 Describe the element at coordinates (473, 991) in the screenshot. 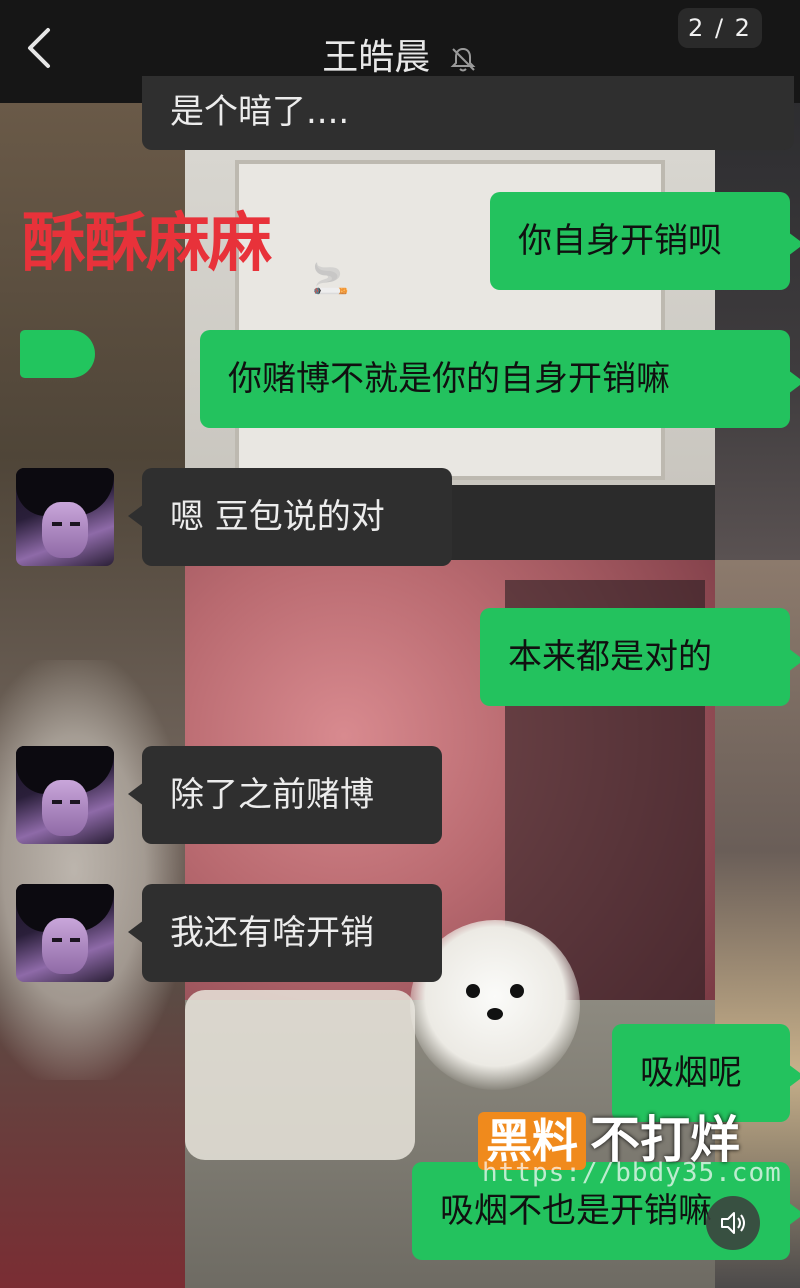

I see `dog-eye-left` at that location.